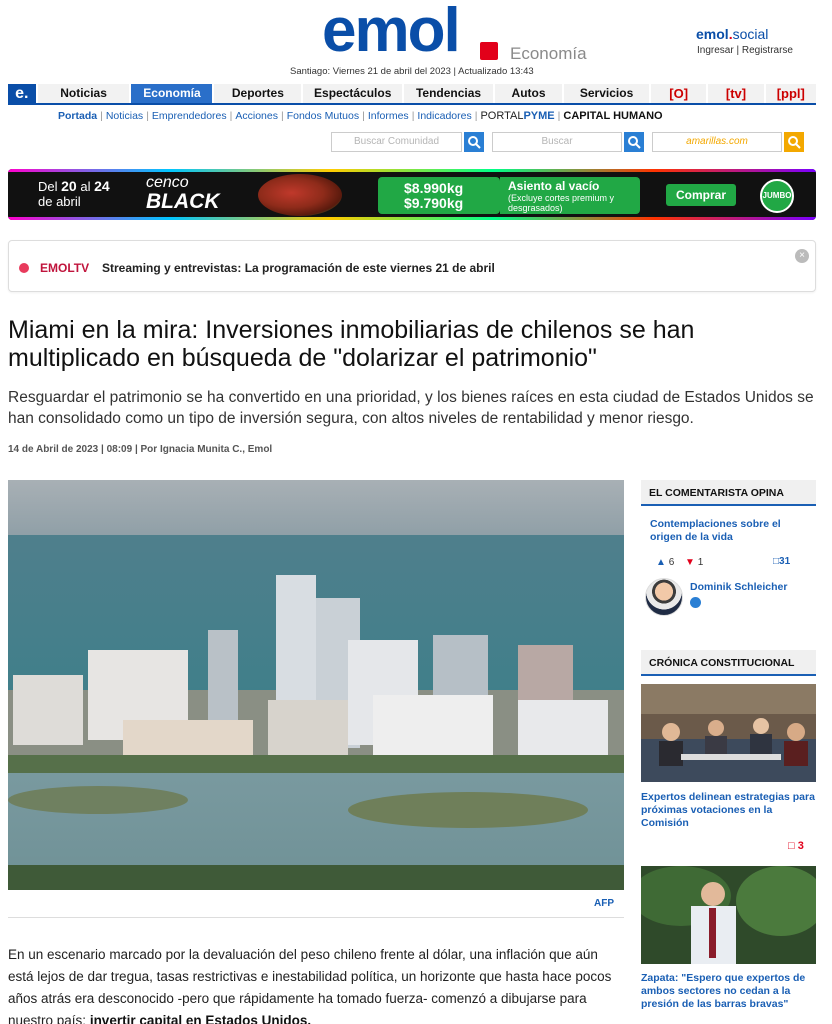 The height and width of the screenshot is (1024, 832). I want to click on story-1-image, so click(728, 733).